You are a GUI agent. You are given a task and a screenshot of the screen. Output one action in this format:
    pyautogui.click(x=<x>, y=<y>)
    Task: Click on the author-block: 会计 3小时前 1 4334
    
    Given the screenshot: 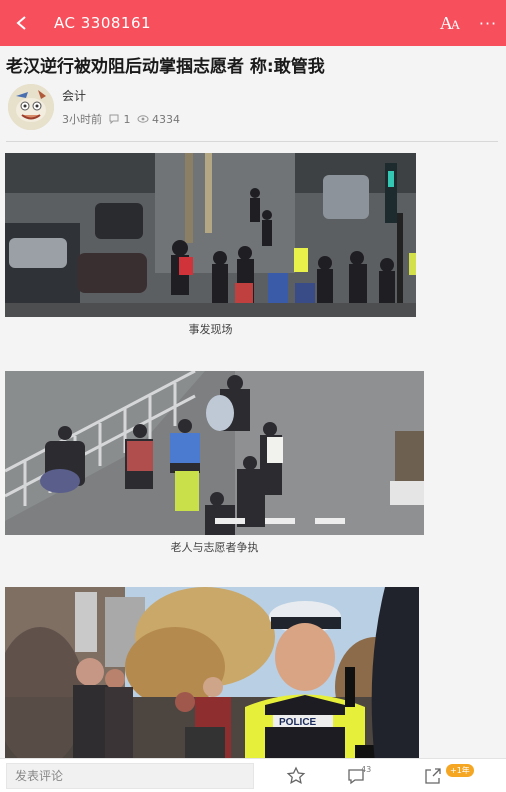 What is the action you would take?
    pyautogui.click(x=253, y=107)
    